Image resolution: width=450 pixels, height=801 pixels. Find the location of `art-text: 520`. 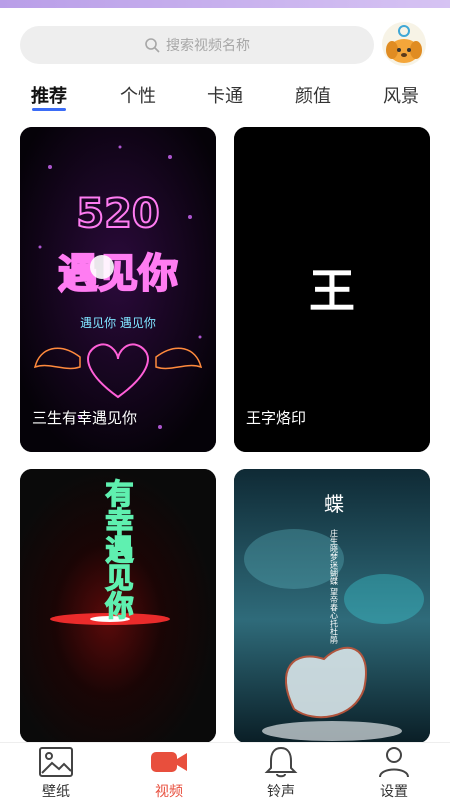

art-text: 520 is located at coordinates (118, 214).